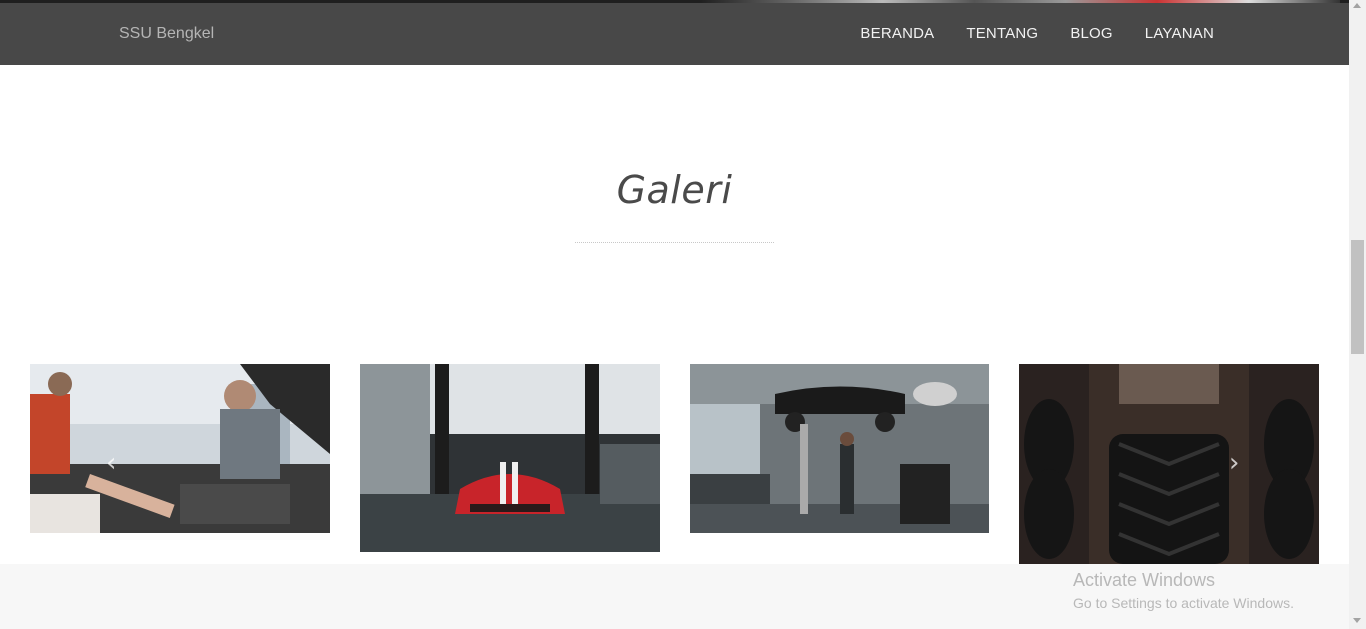  What do you see at coordinates (1169, 464) in the screenshot?
I see `gallery-image-tires` at bounding box center [1169, 464].